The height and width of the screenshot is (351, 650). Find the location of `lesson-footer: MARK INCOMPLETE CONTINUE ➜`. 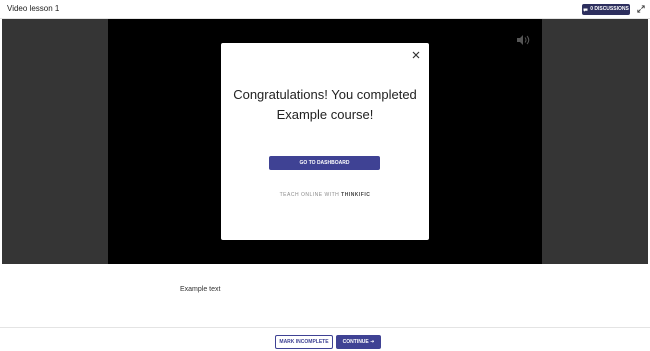

lesson-footer: MARK INCOMPLETE CONTINUE ➜ is located at coordinates (325, 339).